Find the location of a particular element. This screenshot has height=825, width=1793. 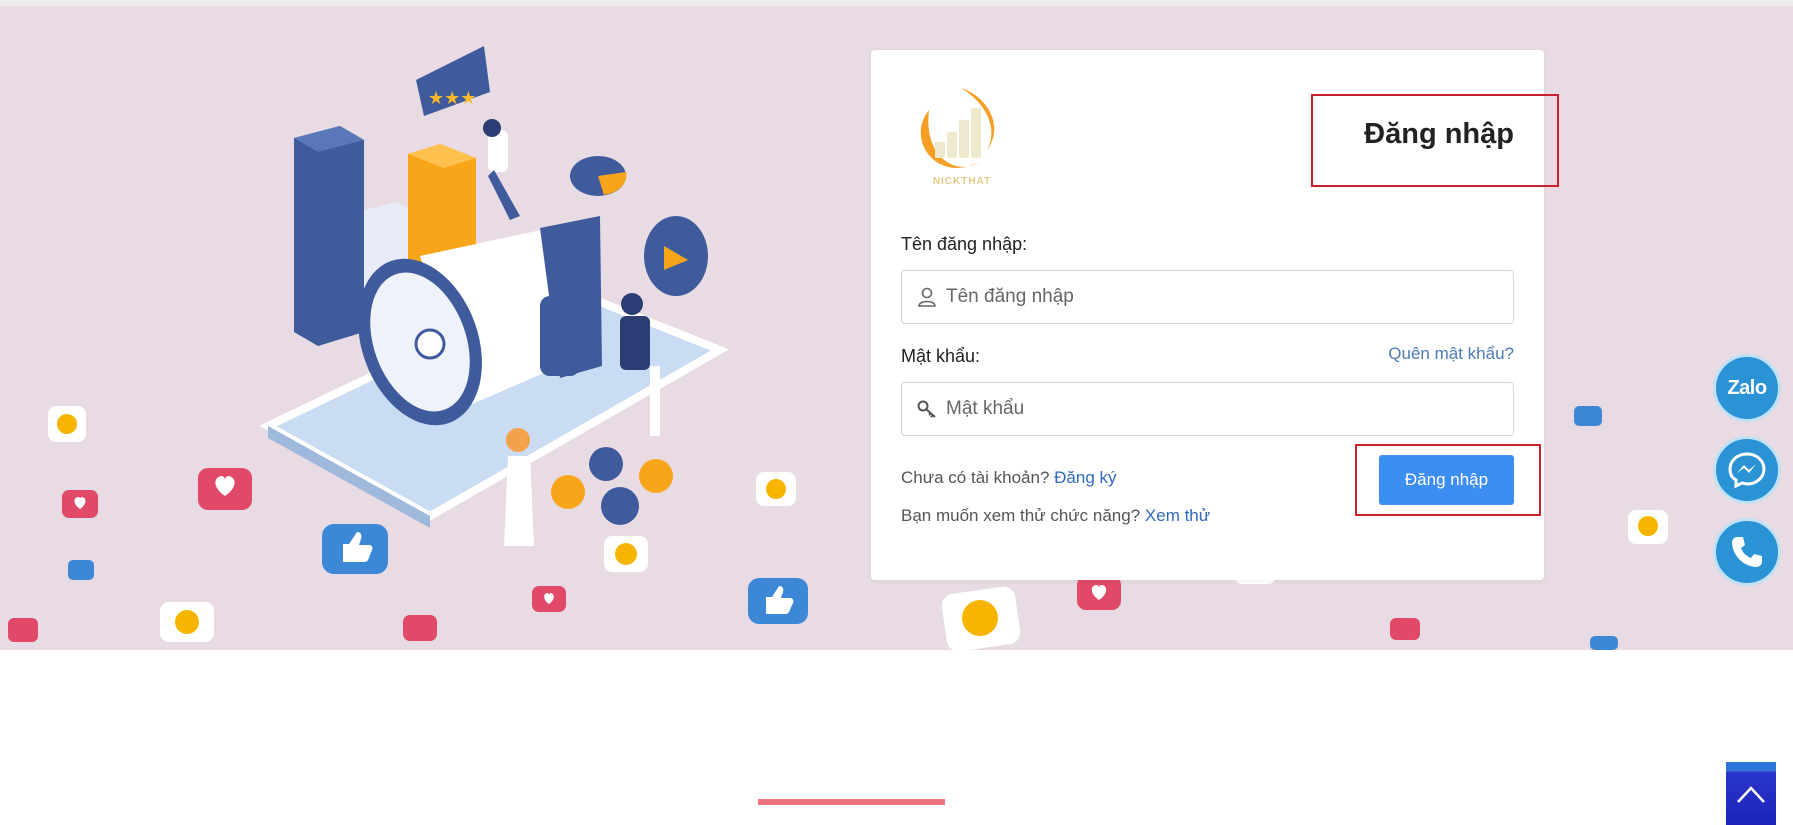

key-icon is located at coordinates (926, 409).